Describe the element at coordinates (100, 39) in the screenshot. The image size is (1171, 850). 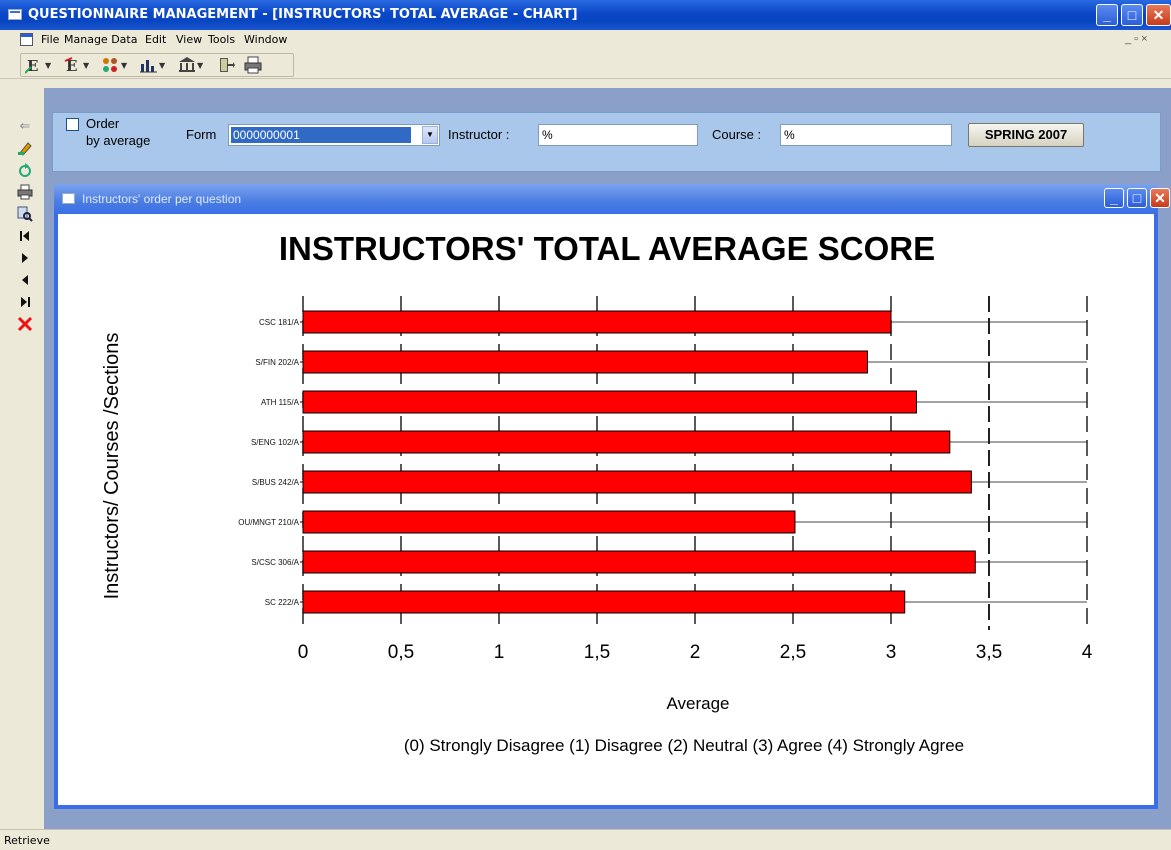
I see `menu-manage-data: Manage Data` at that location.